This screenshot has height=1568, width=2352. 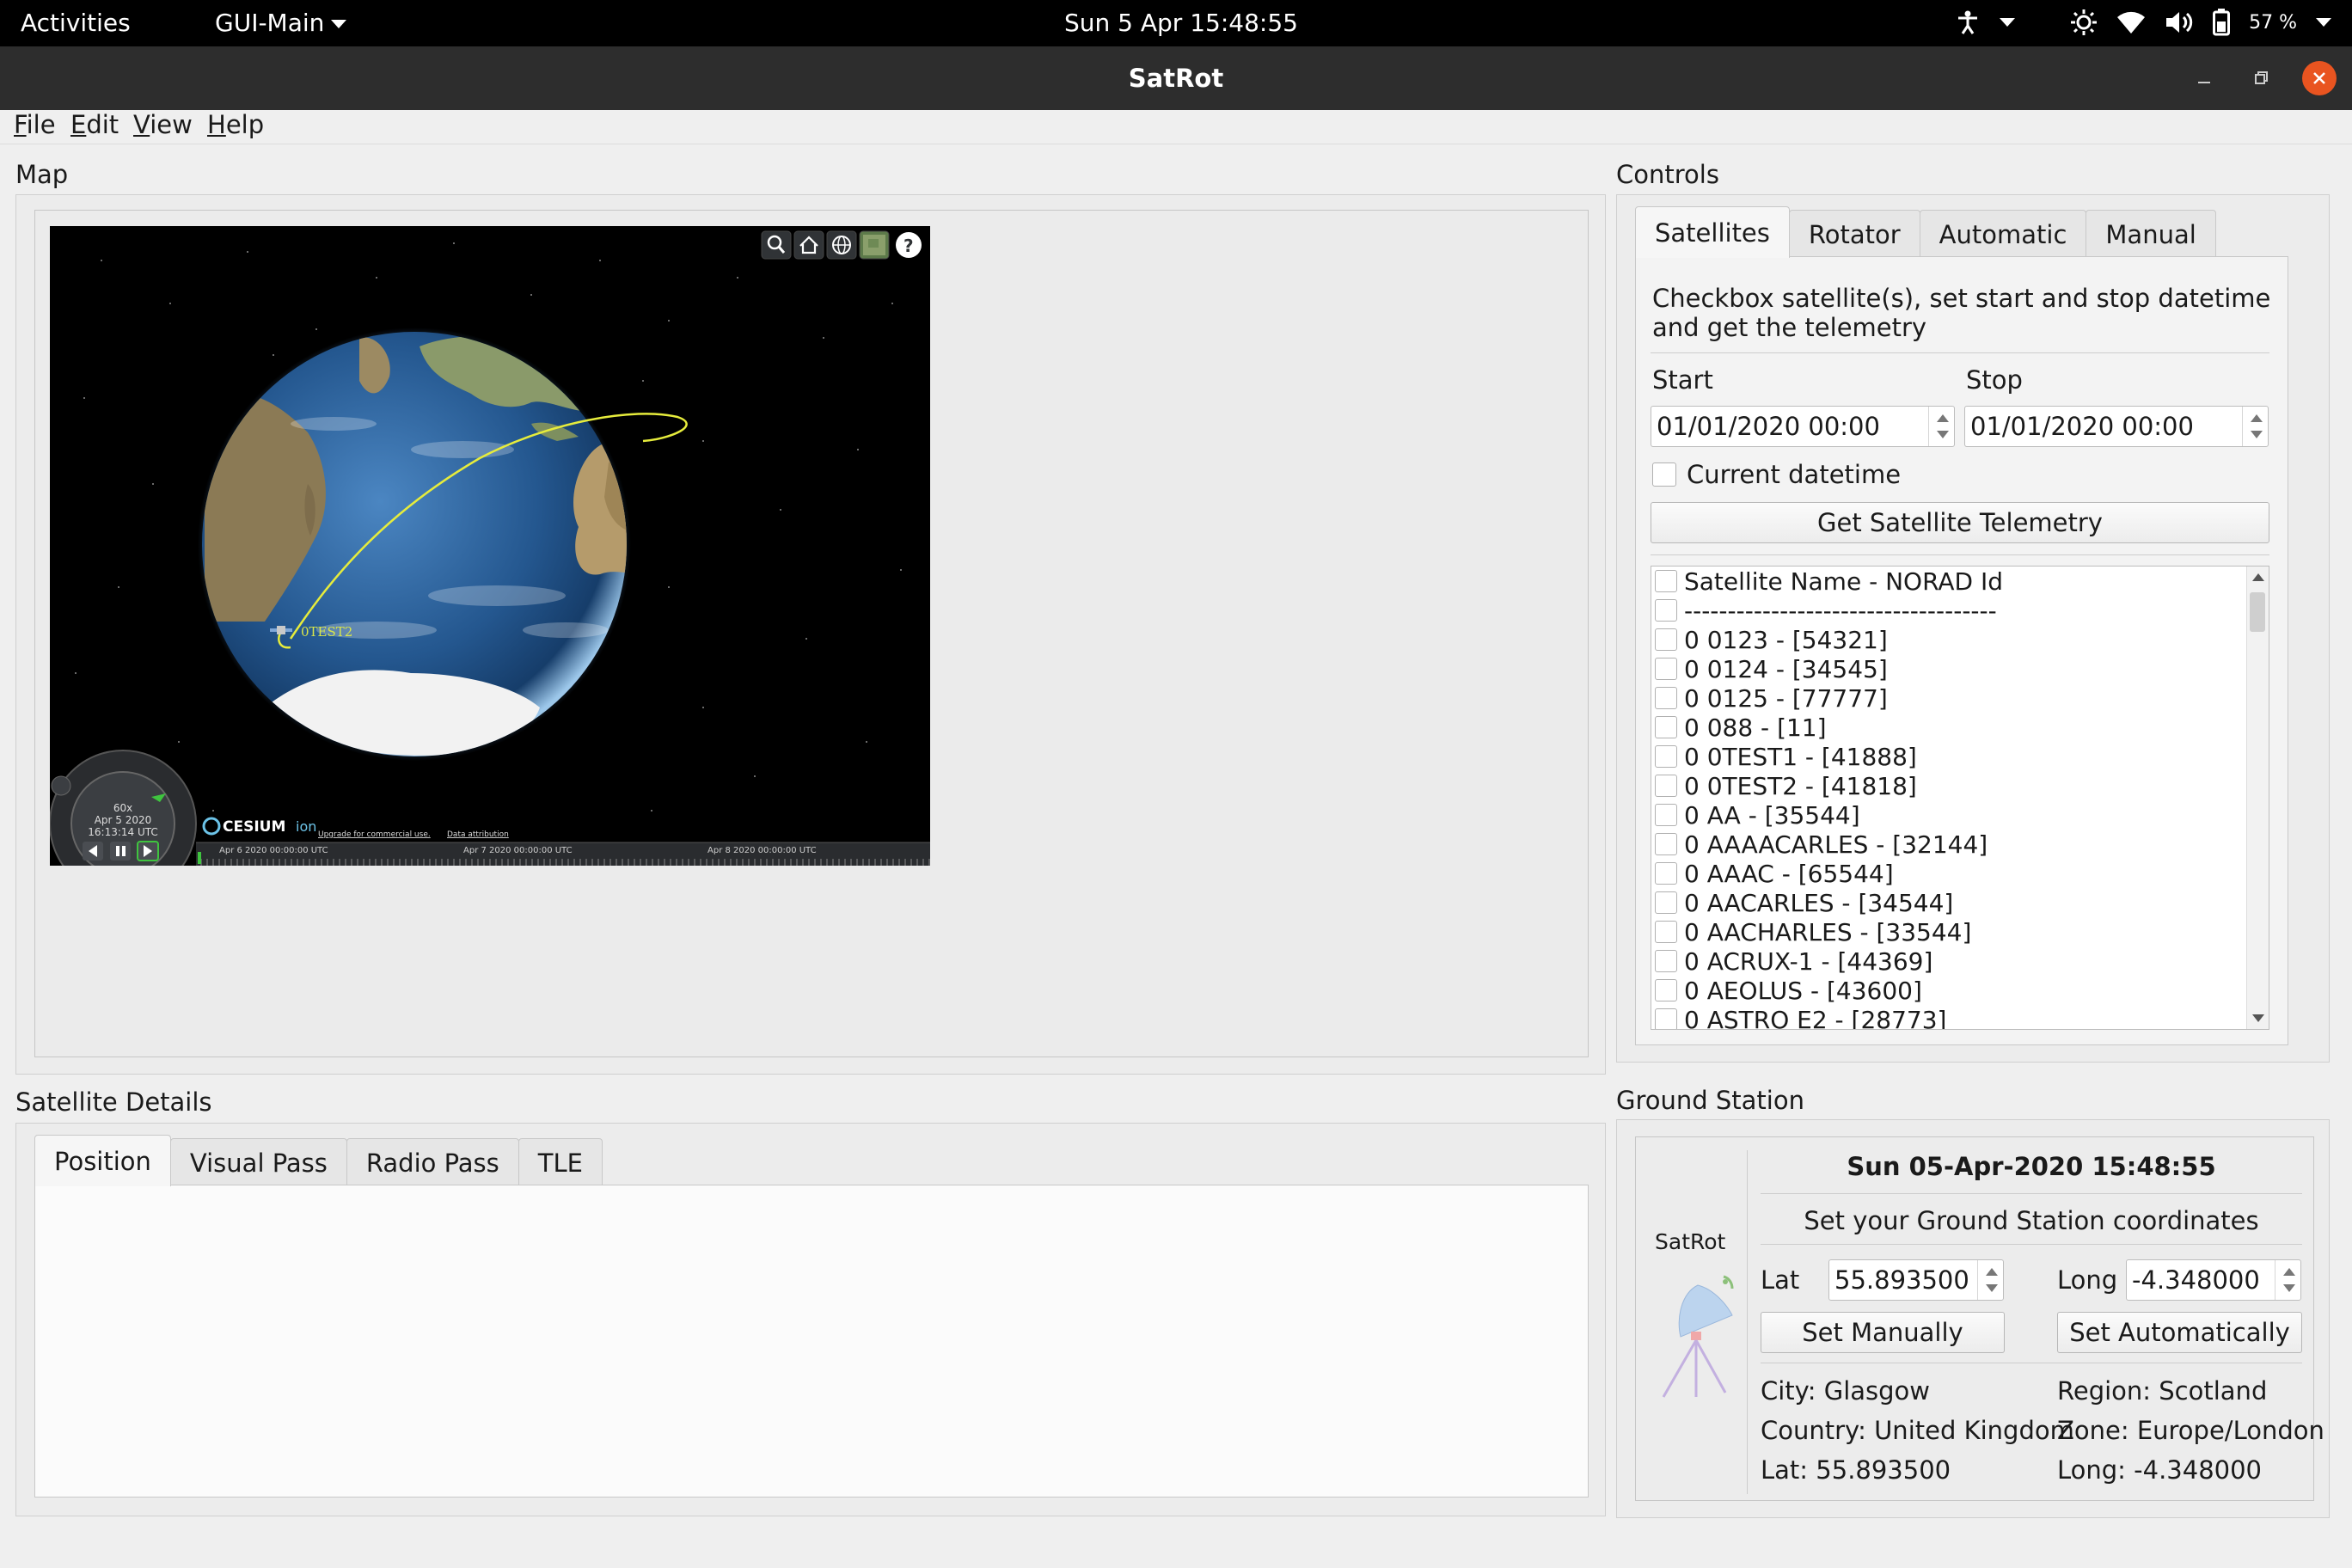 I want to click on tab-satellites: Satellites, so click(x=1712, y=232).